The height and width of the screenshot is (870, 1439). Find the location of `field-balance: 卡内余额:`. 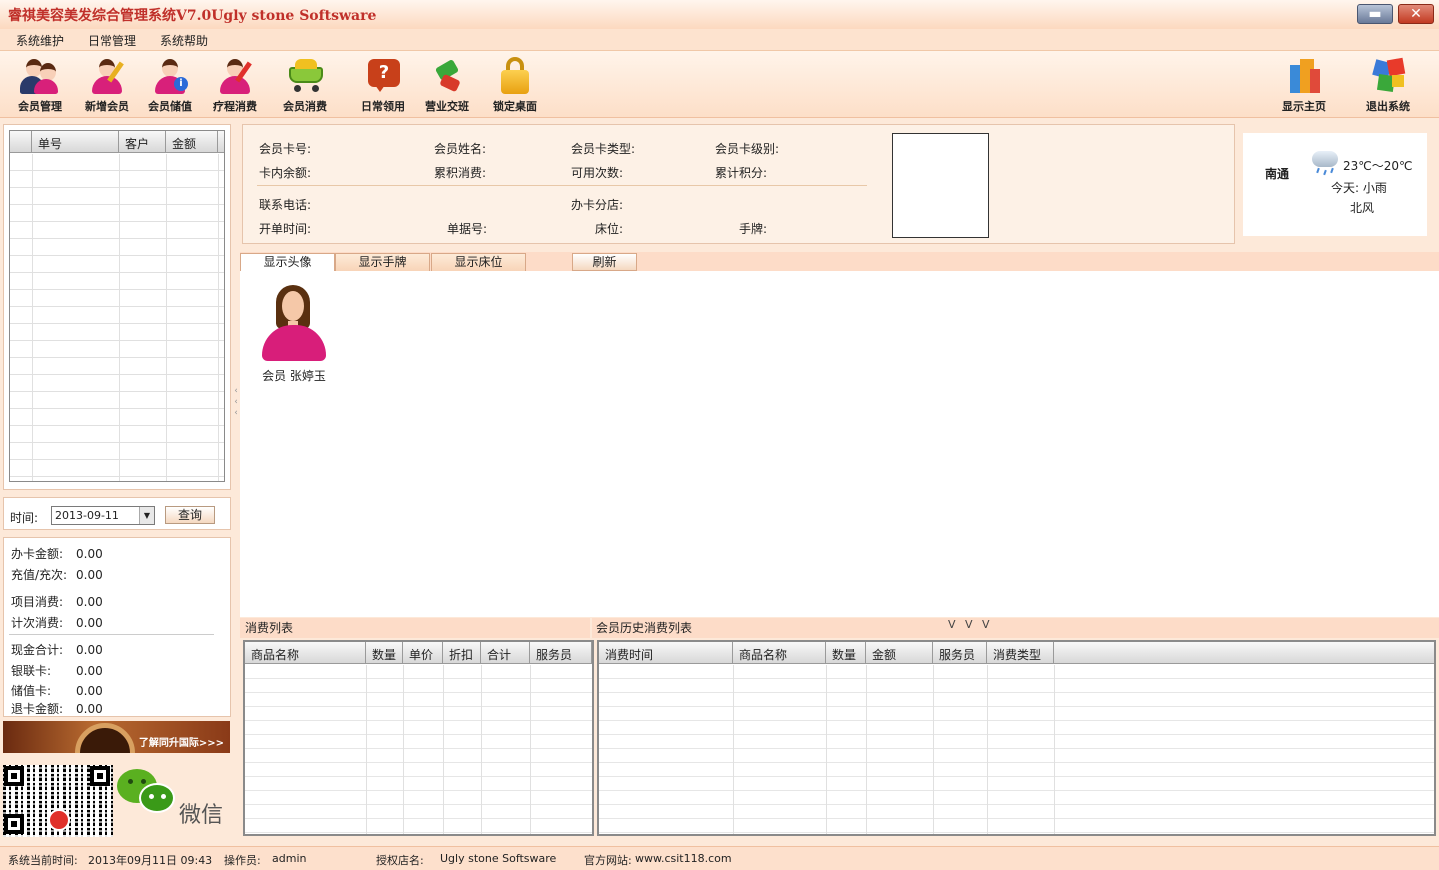

field-balance: 卡内余额: is located at coordinates (285, 173).